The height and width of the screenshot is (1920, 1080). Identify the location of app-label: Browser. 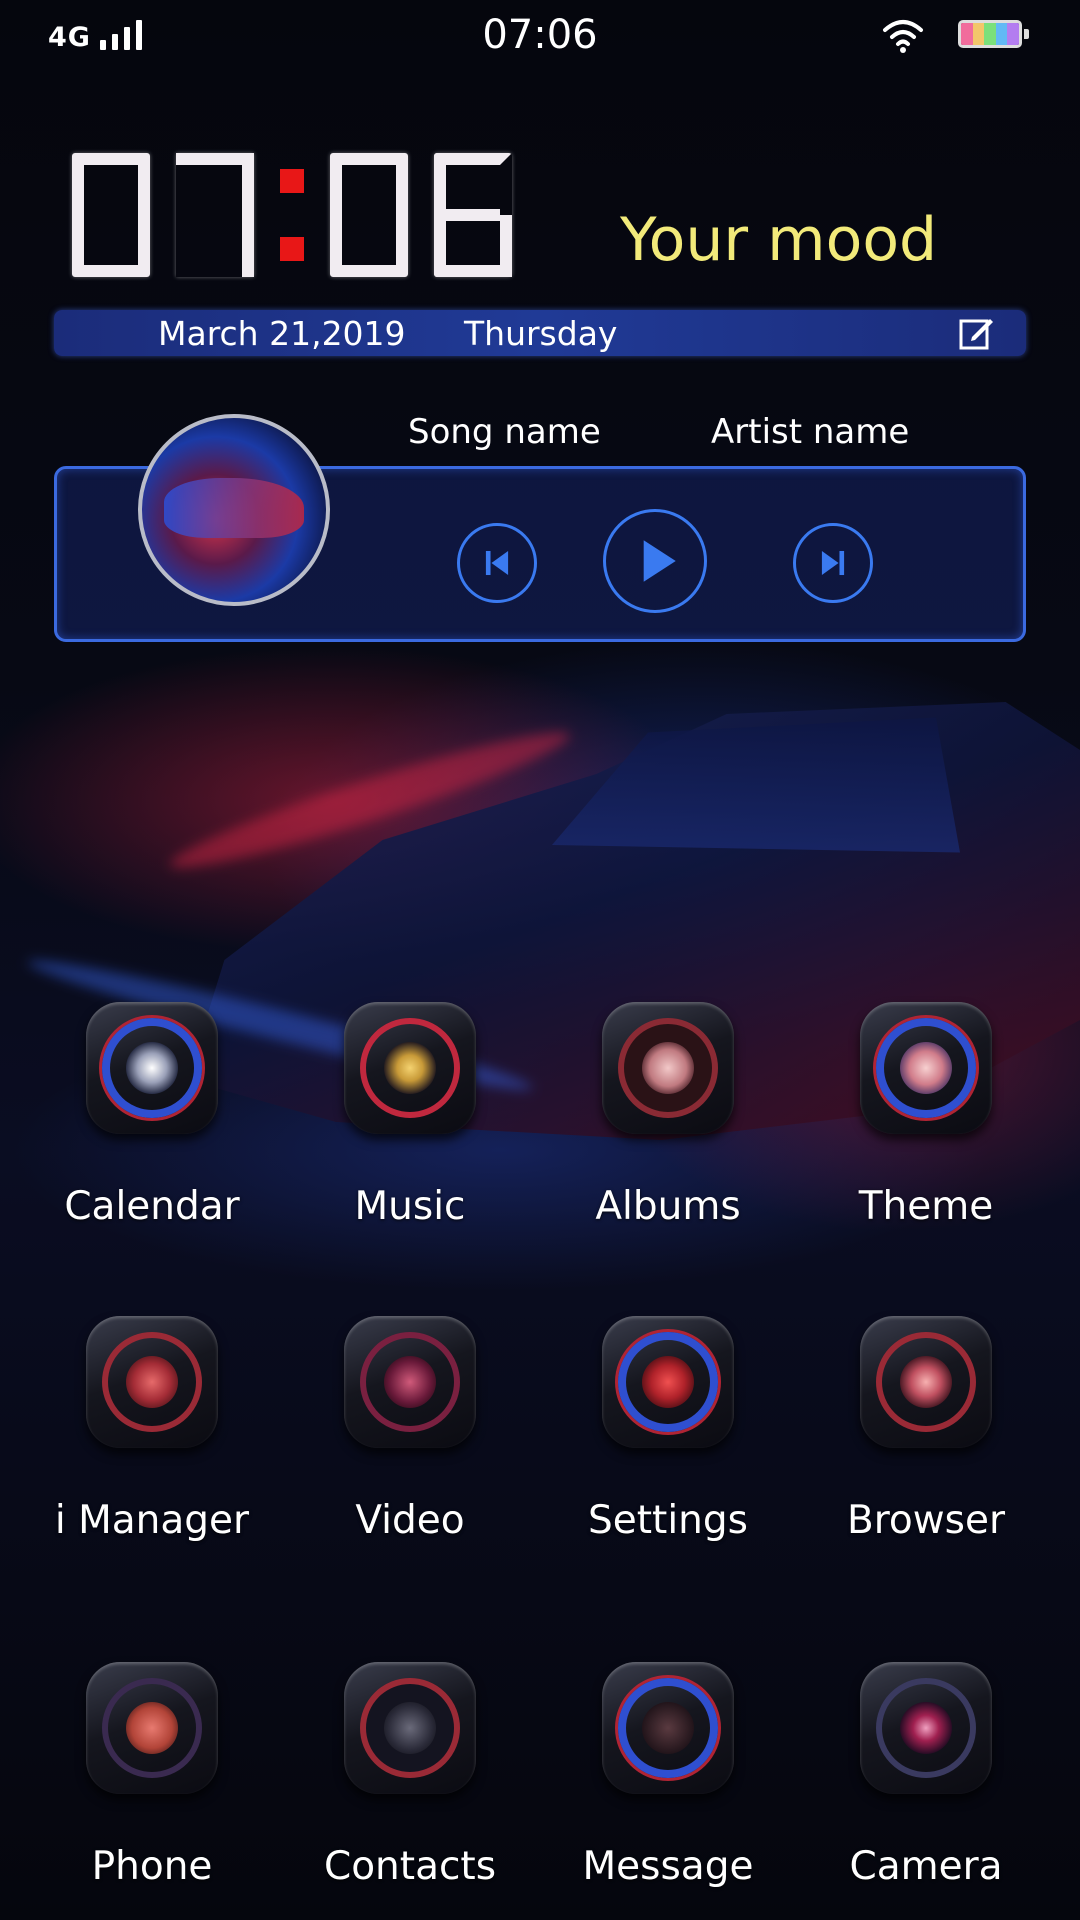
(926, 1520).